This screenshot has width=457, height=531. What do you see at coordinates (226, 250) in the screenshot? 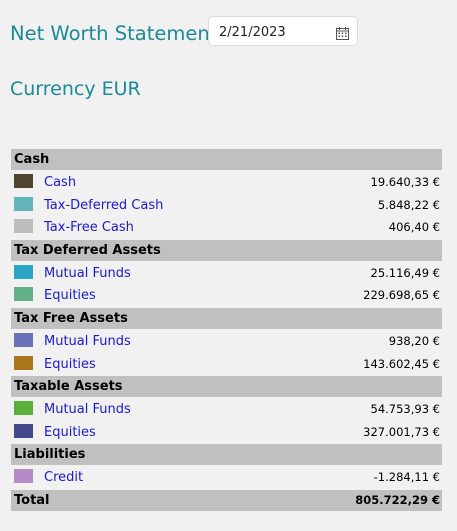
I see `section-header-tax-deferred-assets: Tax Deferred Assets` at bounding box center [226, 250].